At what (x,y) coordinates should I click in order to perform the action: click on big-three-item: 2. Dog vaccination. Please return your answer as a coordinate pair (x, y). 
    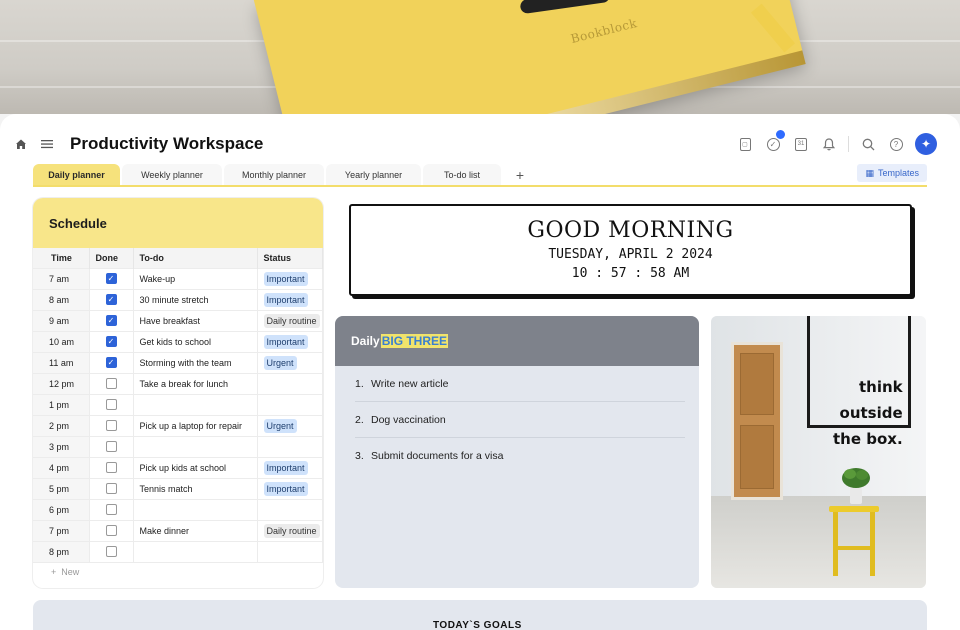
    Looking at the image, I should click on (520, 420).